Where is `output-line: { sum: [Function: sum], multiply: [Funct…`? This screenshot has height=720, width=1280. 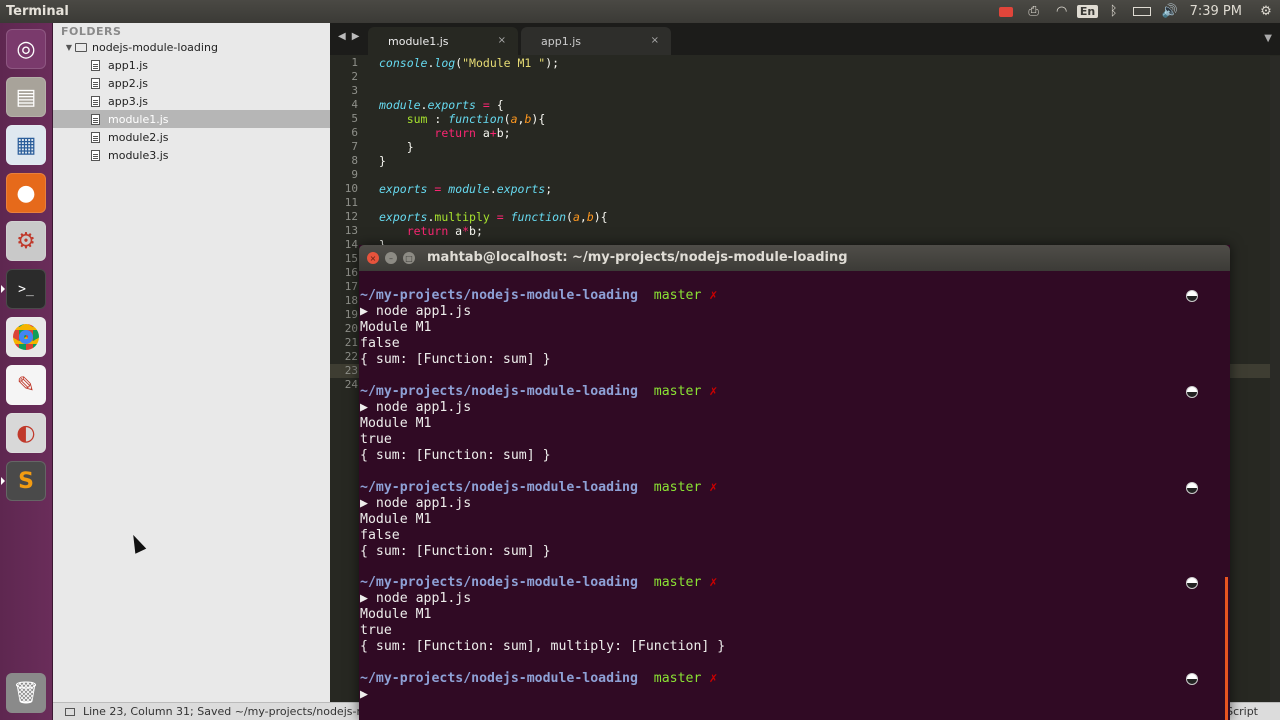
output-line: { sum: [Function: sum], multiply: [Funct… is located at coordinates (543, 646).